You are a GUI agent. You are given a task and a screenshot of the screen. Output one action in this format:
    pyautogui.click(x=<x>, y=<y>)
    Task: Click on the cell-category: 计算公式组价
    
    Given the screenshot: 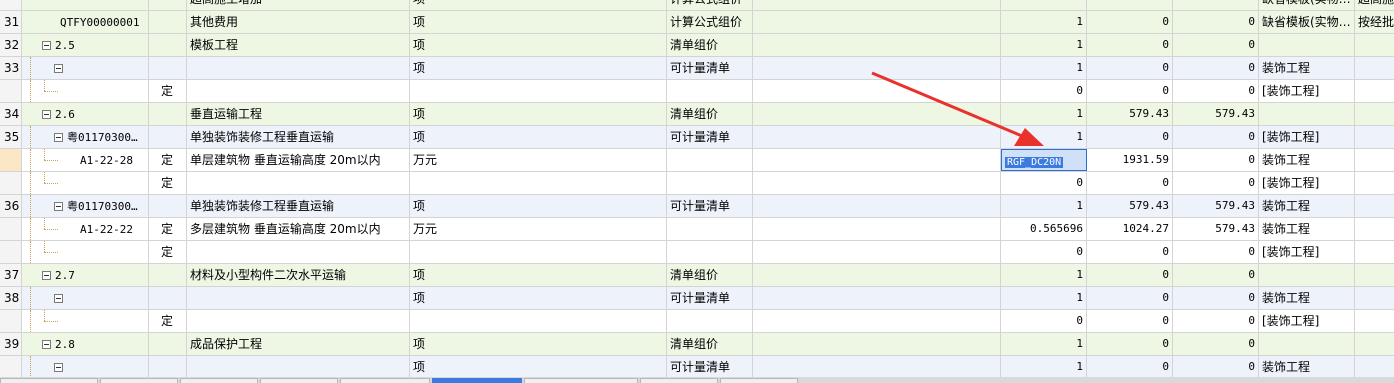 What is the action you would take?
    pyautogui.click(x=710, y=22)
    